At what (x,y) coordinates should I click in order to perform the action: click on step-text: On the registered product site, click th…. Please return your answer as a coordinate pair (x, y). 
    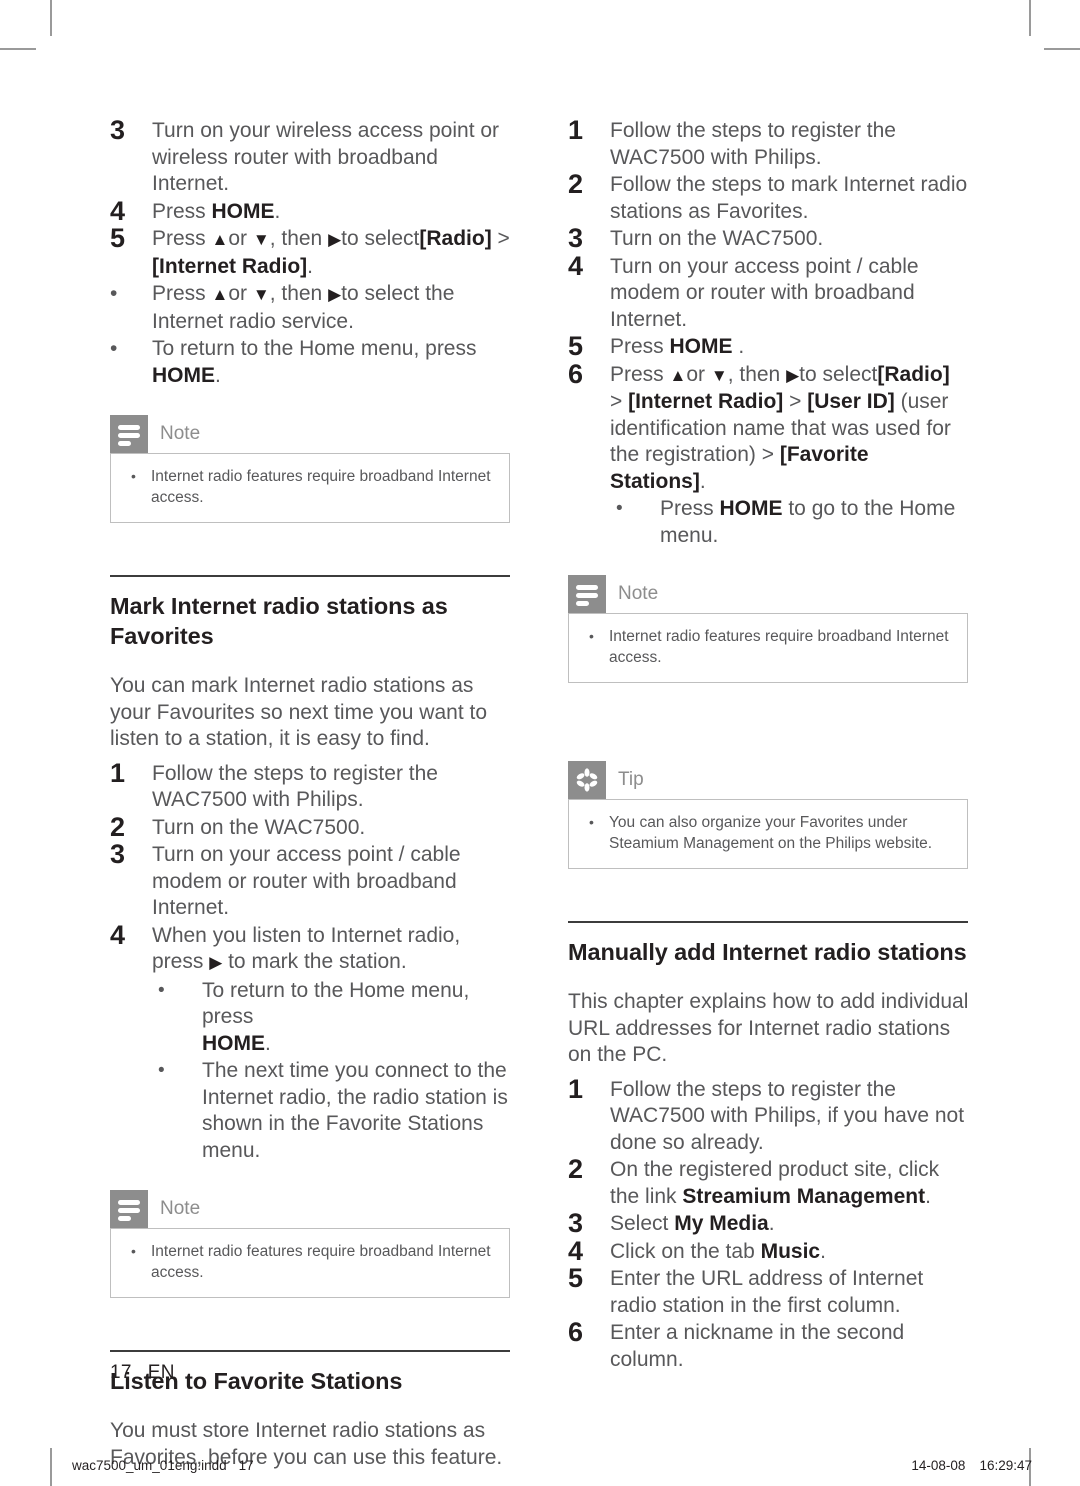
    Looking at the image, I should click on (775, 1183).